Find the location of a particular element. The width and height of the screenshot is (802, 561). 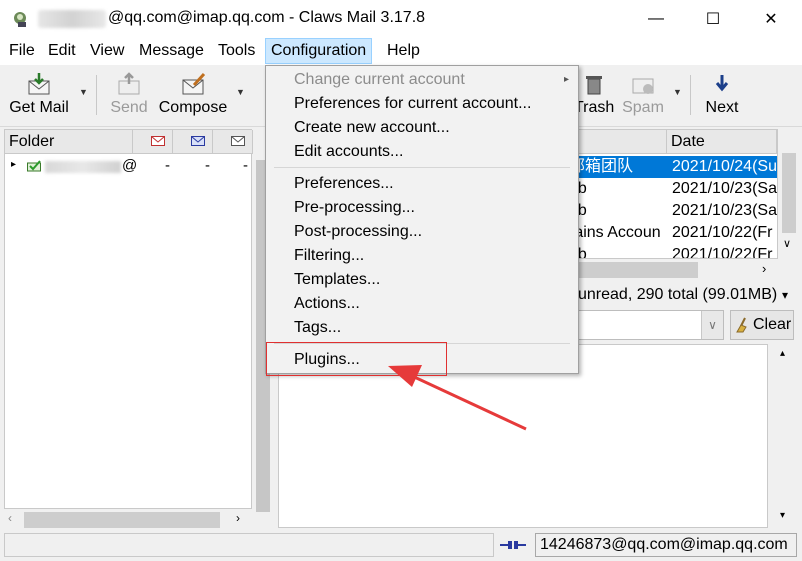

next-label: Next is located at coordinates (722, 107).